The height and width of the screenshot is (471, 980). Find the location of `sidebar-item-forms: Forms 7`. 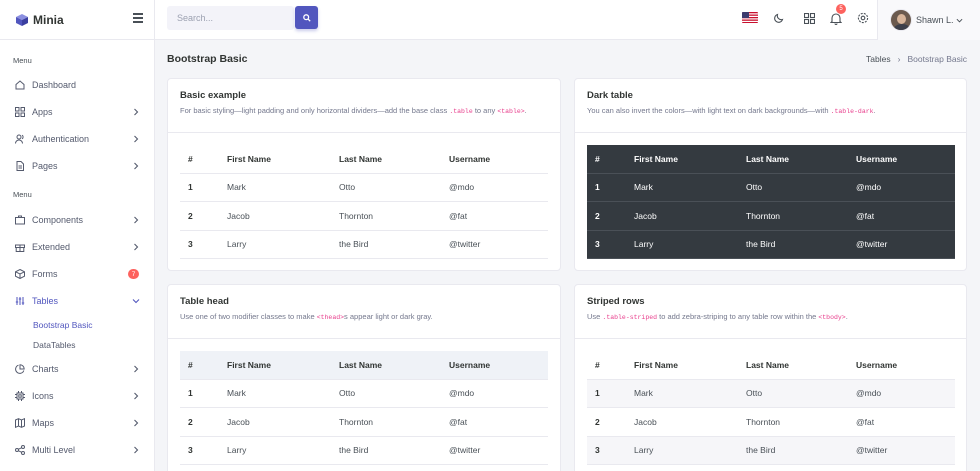

sidebar-item-forms: Forms 7 is located at coordinates (77, 274).